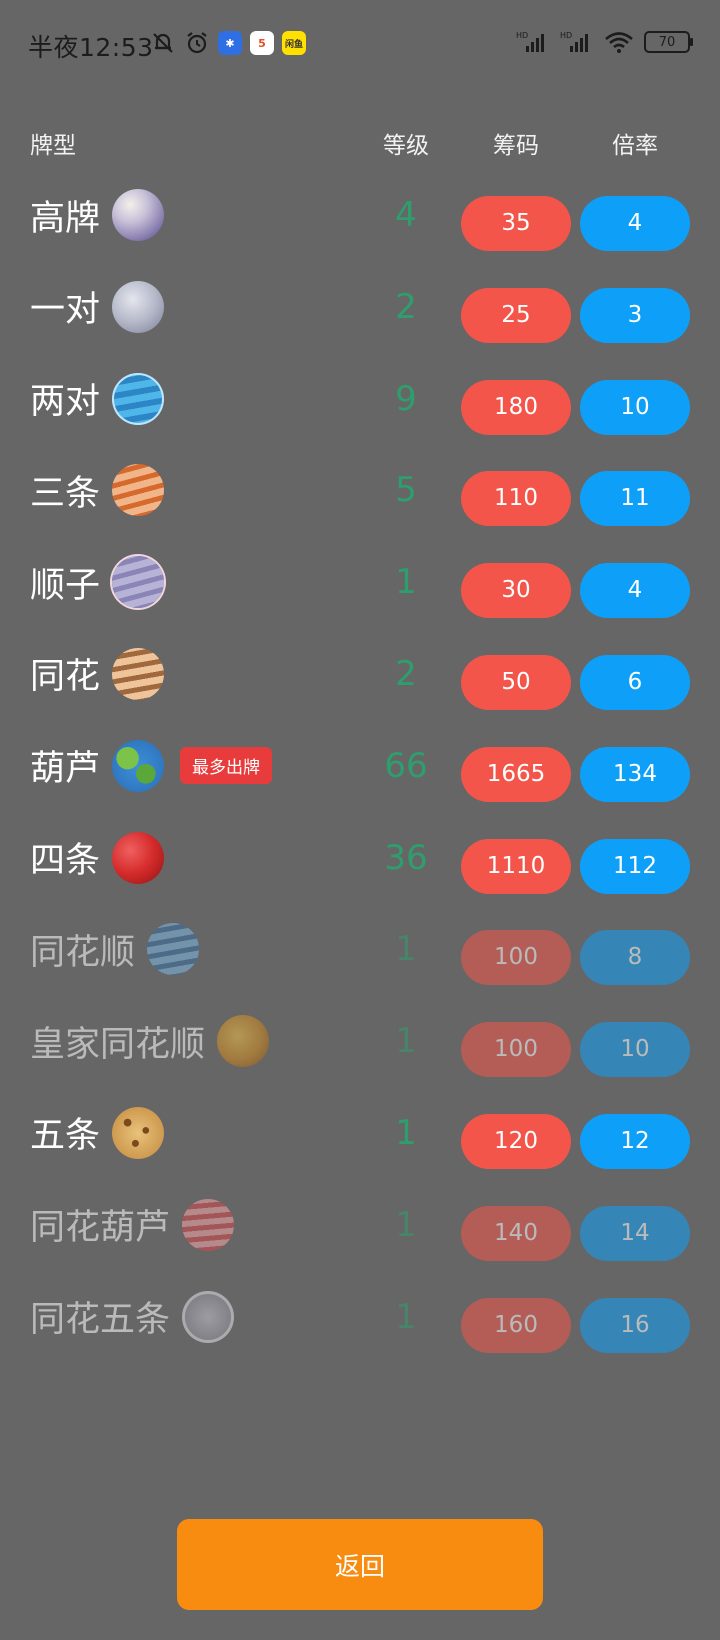 Image resolution: width=720 pixels, height=1640 pixels. I want to click on mult-pill: 134, so click(635, 774).